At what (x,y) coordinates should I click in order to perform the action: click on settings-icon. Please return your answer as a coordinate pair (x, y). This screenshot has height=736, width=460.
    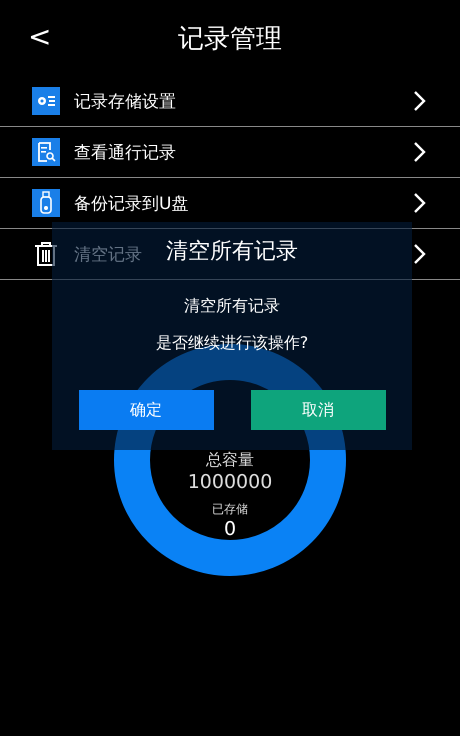
    Looking at the image, I should click on (46, 101).